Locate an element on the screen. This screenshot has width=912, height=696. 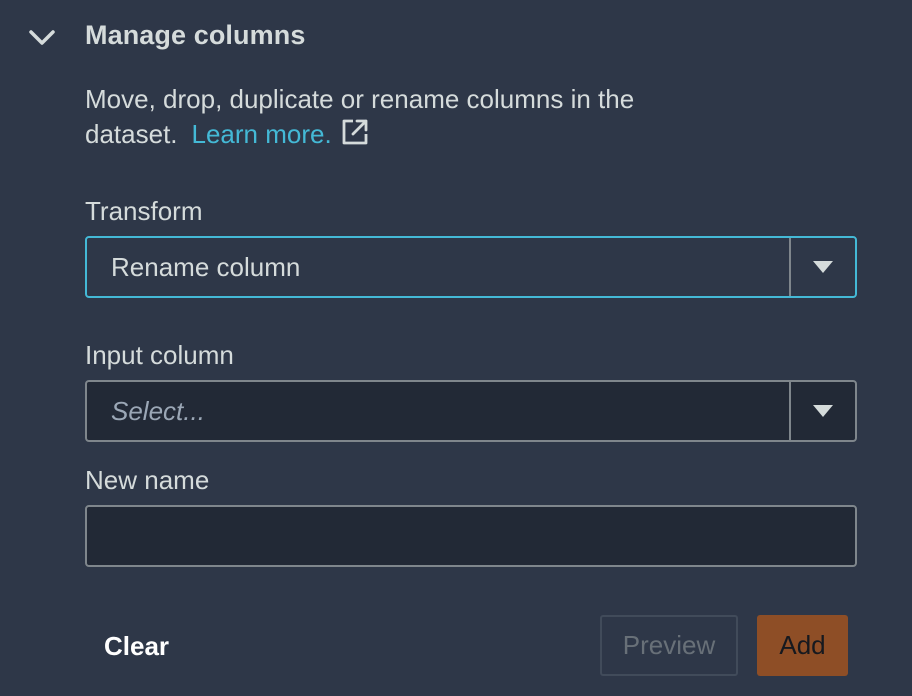
panel-header: Manage columns is located at coordinates (456, 38).